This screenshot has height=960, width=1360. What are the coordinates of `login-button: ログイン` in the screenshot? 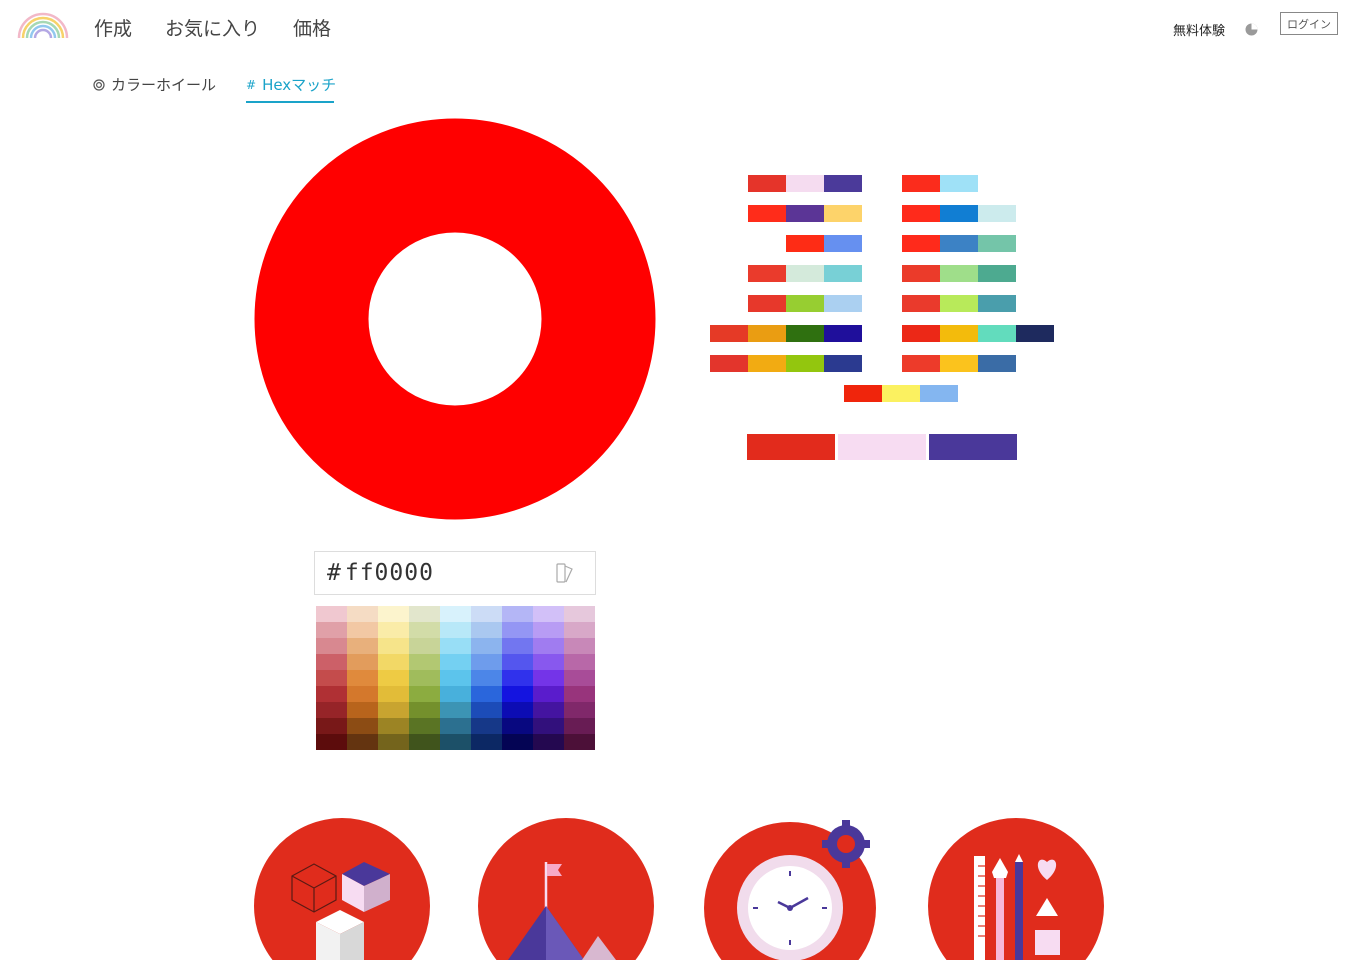 It's located at (1309, 23).